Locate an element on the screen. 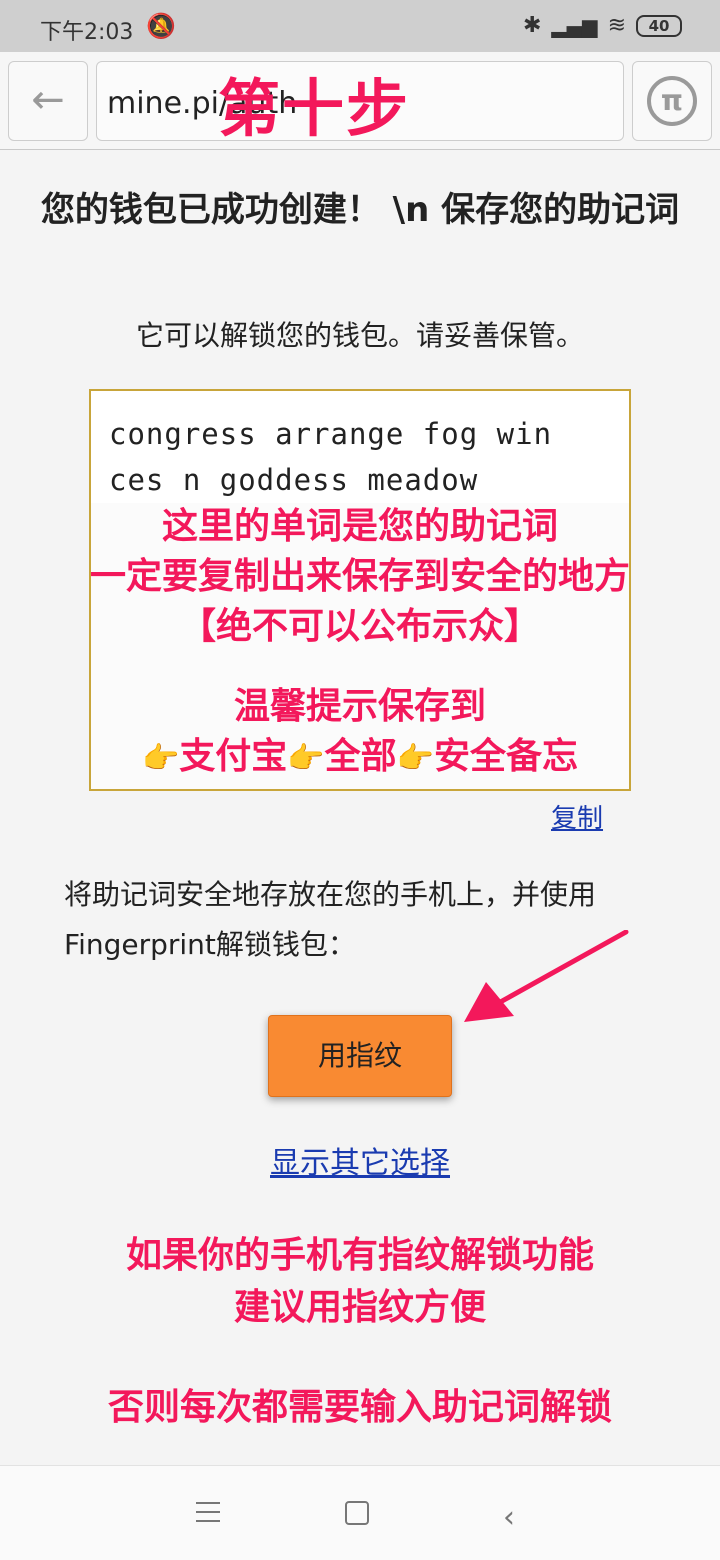 The image size is (720, 1560). red-arrow-icon is located at coordinates (546, 976).